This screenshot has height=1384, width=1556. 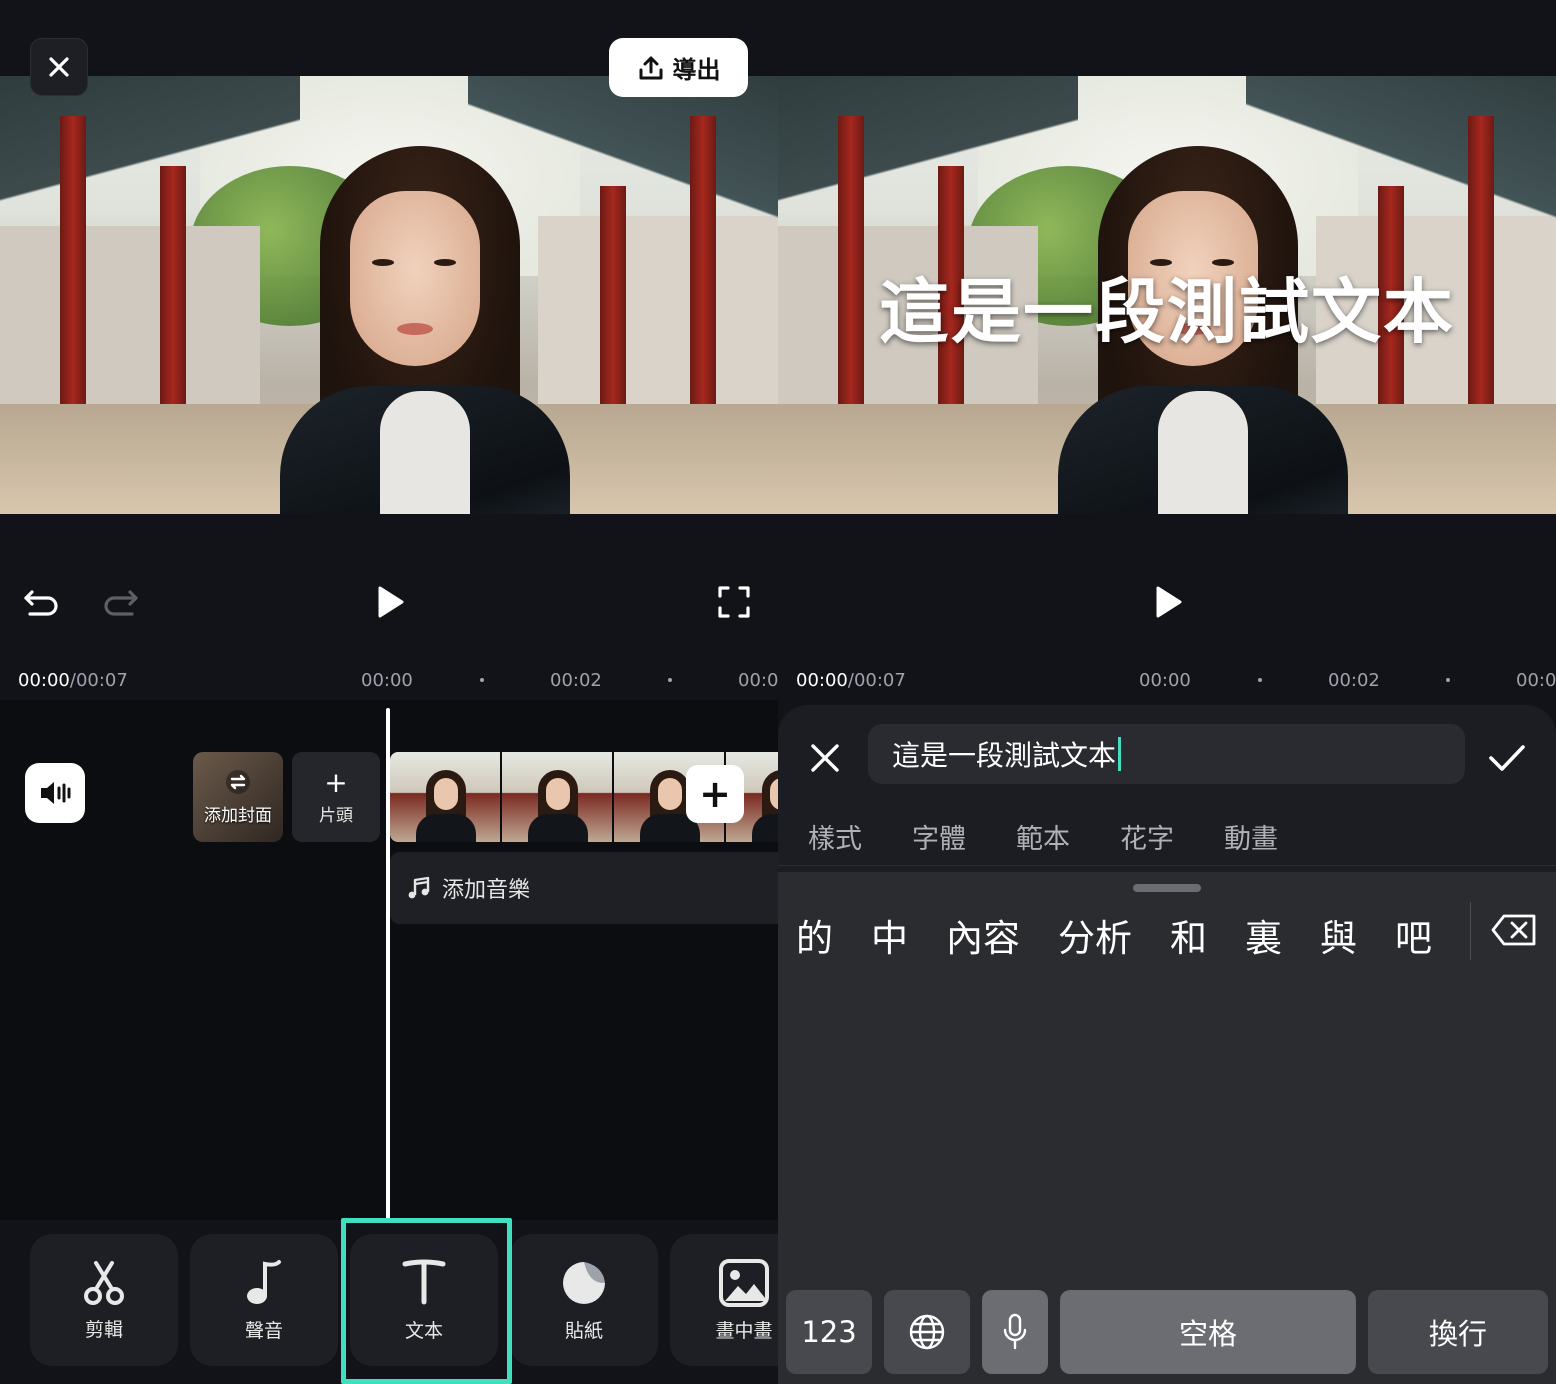 I want to click on tab-animation: 動畫, so click(x=1251, y=836).